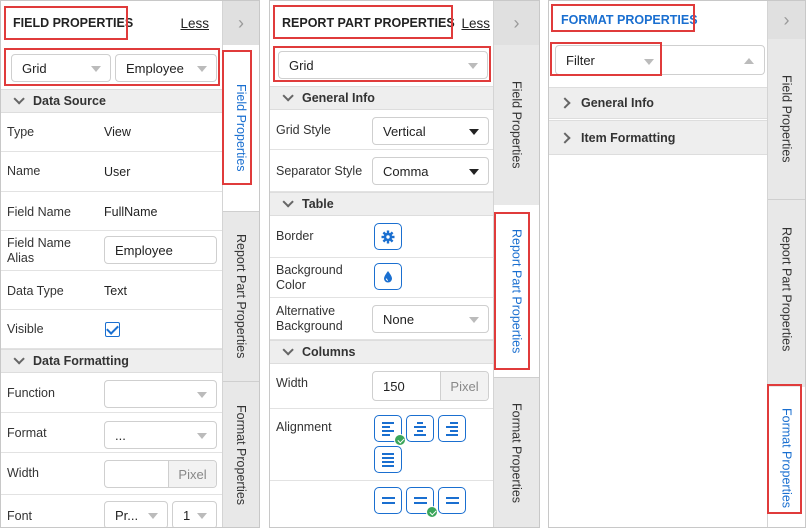  I want to click on field-name-alias-input: Employee, so click(160, 250).